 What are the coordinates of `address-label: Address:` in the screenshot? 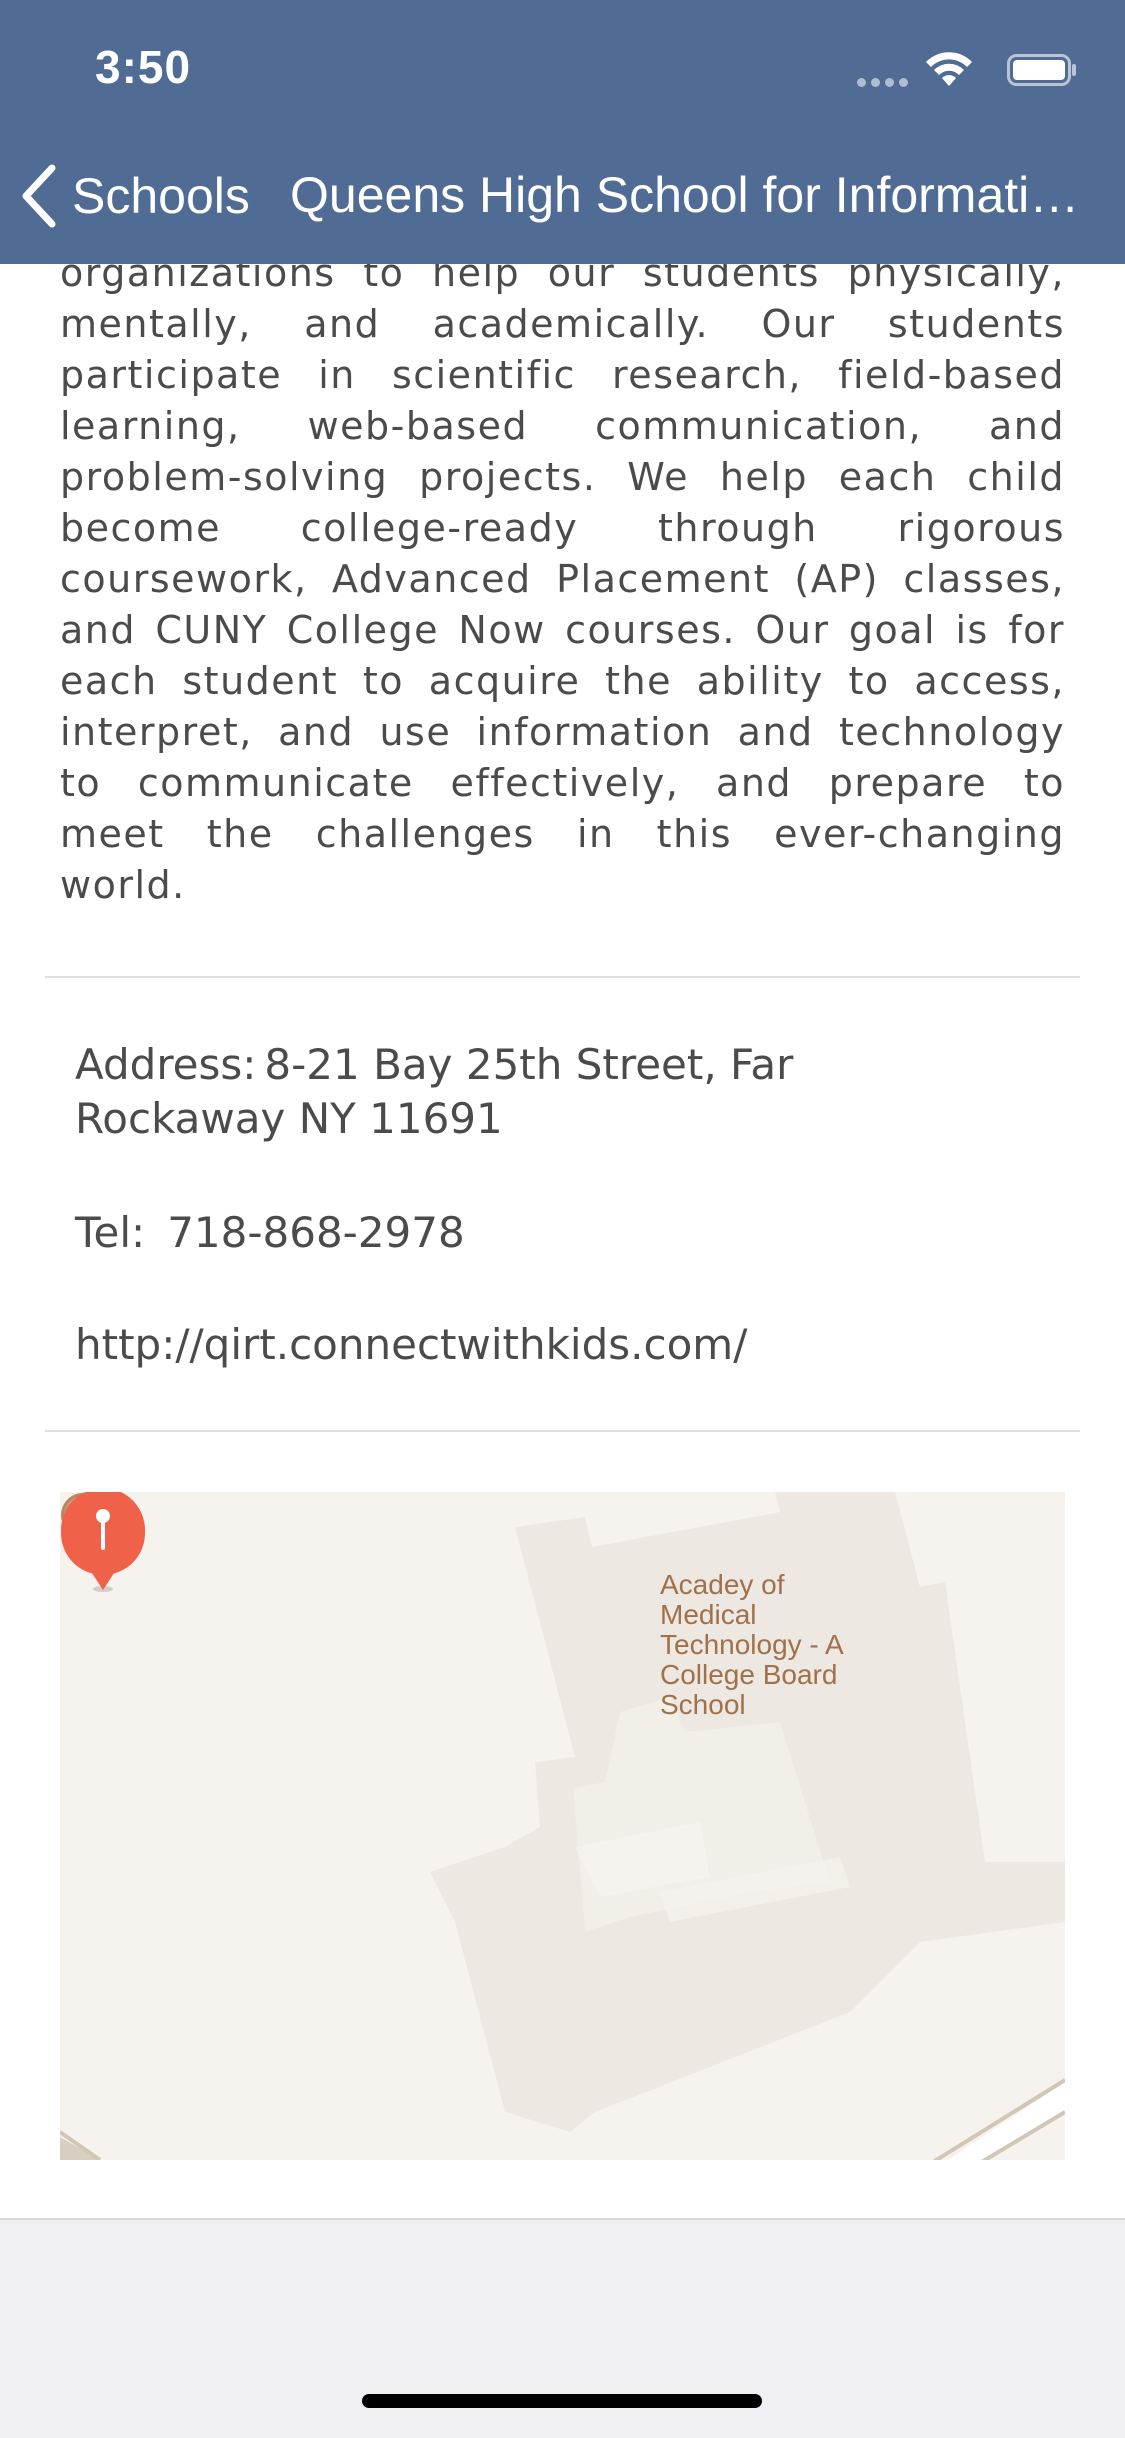 It's located at (166, 1064).